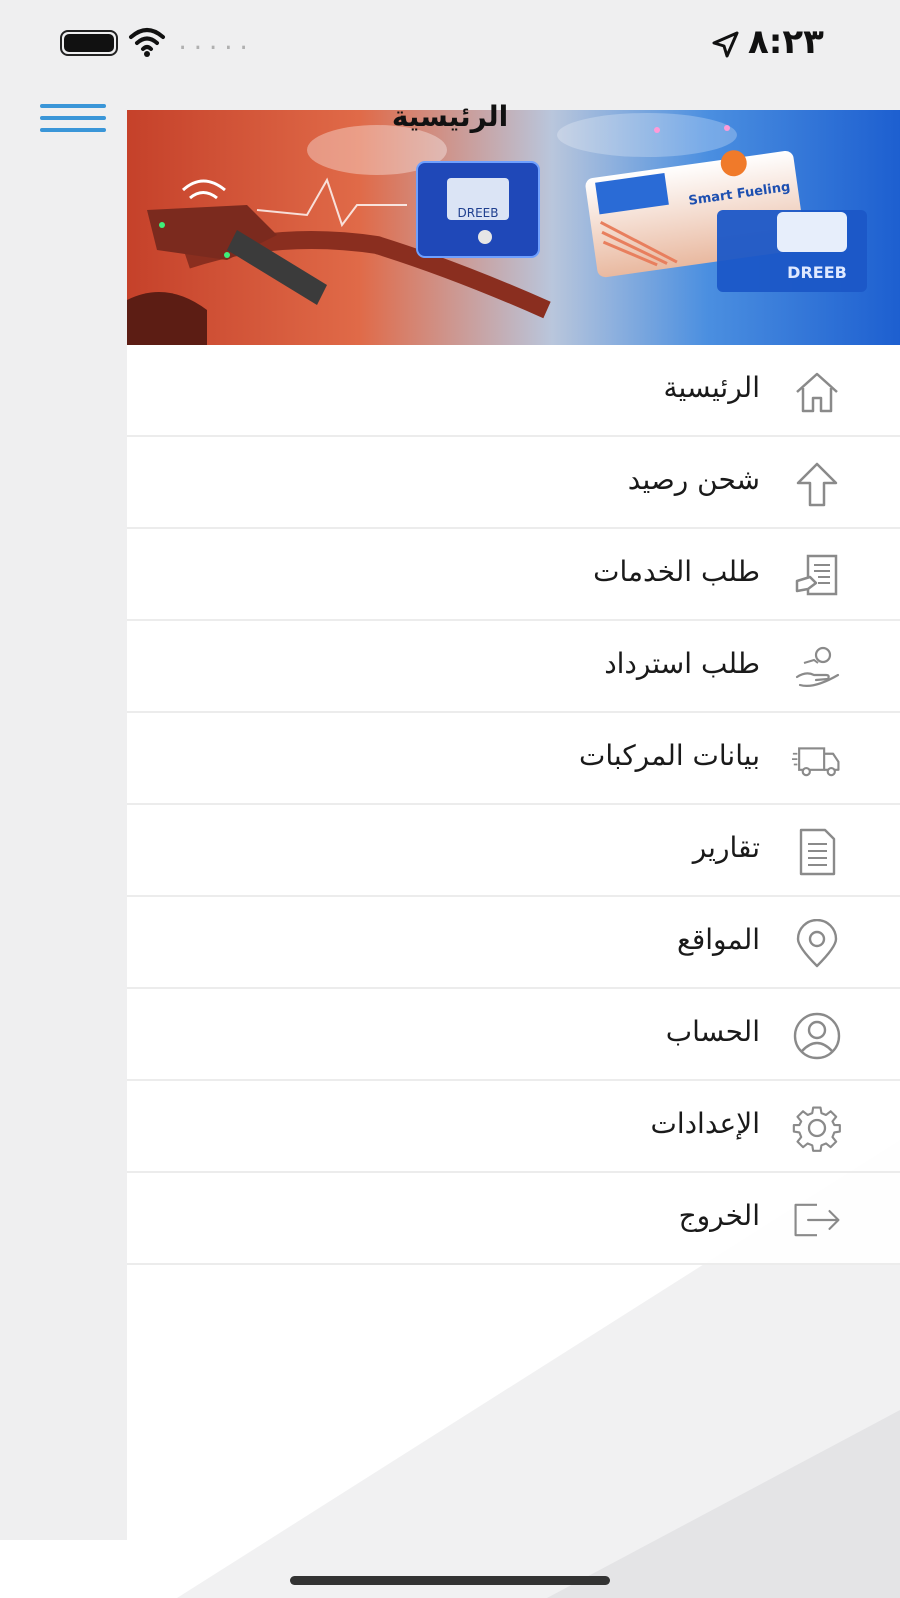 The height and width of the screenshot is (1598, 900). Describe the element at coordinates (817, 392) in the screenshot. I see `home-icon` at that location.